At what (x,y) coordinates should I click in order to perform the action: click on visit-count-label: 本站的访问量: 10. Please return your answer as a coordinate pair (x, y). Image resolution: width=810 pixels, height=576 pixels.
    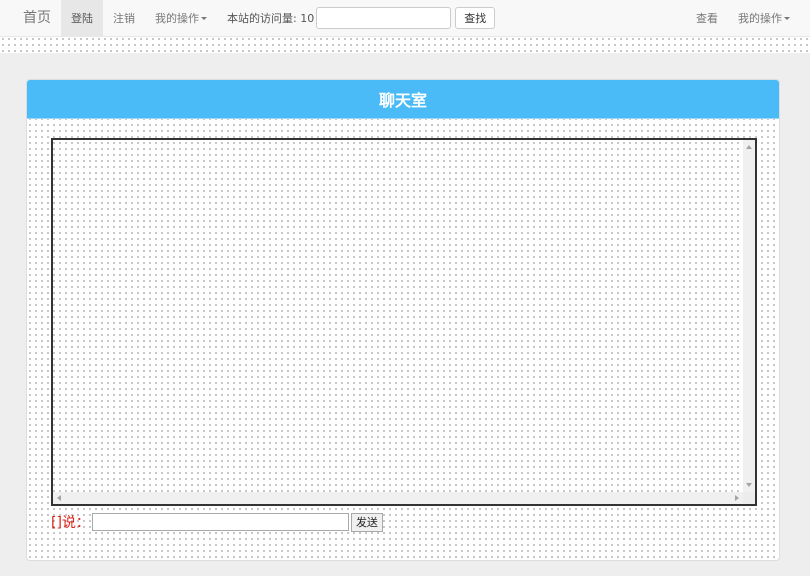
    Looking at the image, I should click on (271, 18).